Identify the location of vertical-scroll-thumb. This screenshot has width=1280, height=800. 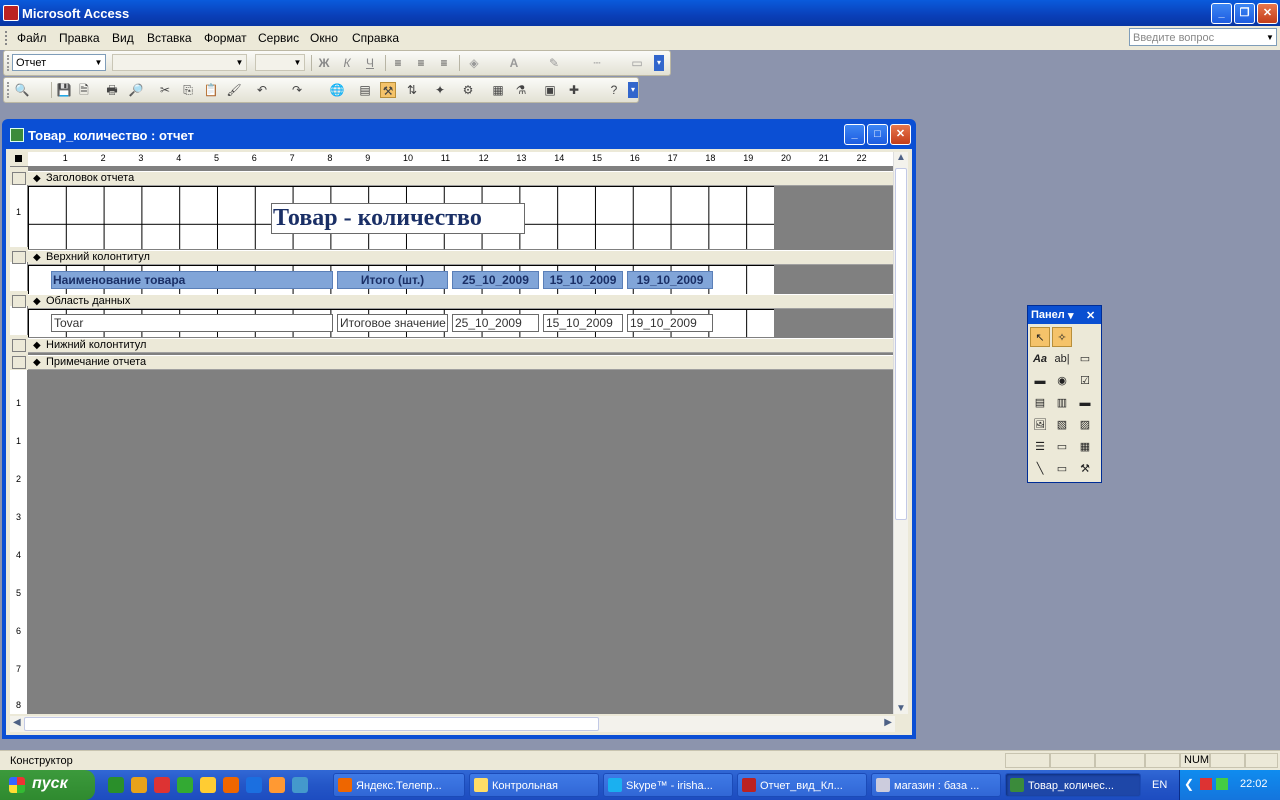
(901, 344).